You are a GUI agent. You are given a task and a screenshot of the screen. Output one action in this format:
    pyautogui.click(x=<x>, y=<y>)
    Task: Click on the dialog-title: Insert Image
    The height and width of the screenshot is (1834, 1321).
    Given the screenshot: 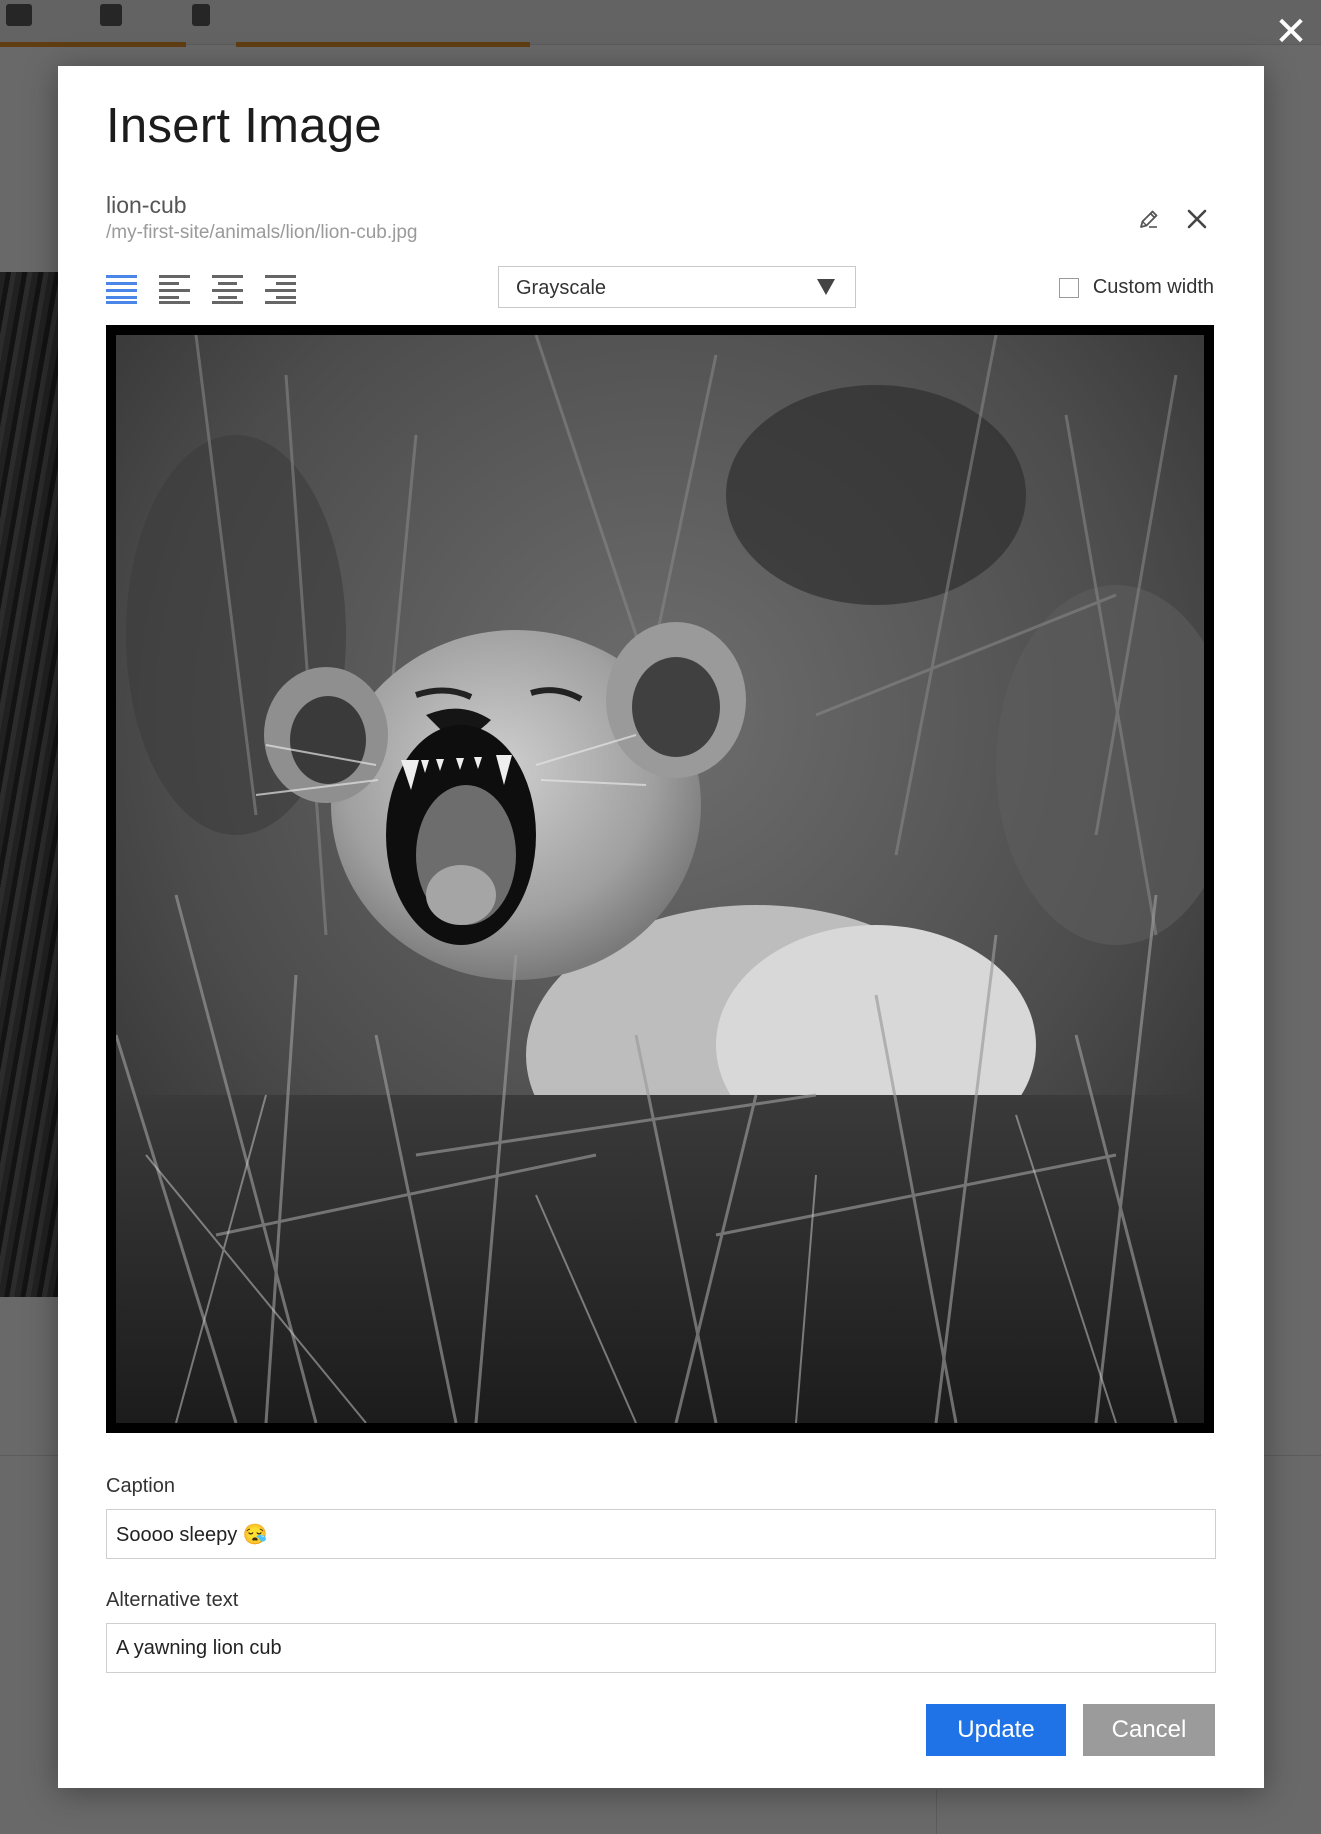 What is the action you would take?
    pyautogui.click(x=244, y=126)
    